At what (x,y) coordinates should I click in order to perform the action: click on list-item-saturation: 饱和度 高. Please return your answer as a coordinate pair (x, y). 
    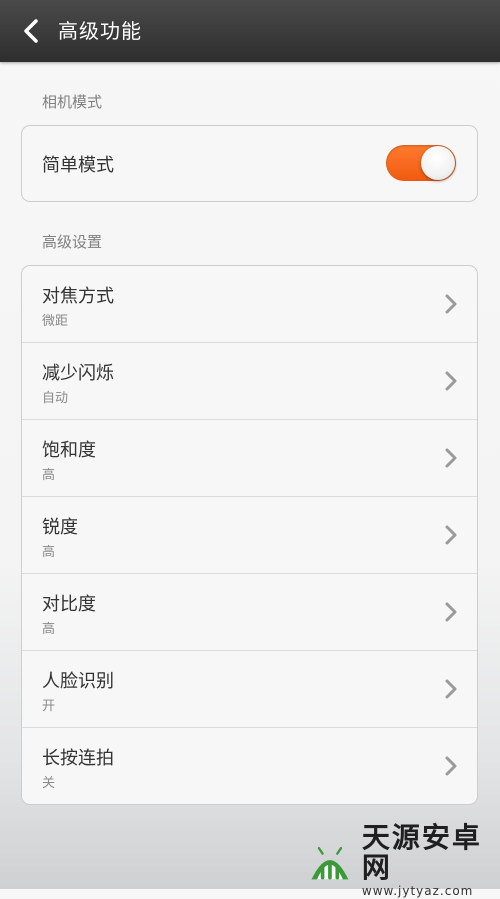
    Looking at the image, I should click on (249, 458).